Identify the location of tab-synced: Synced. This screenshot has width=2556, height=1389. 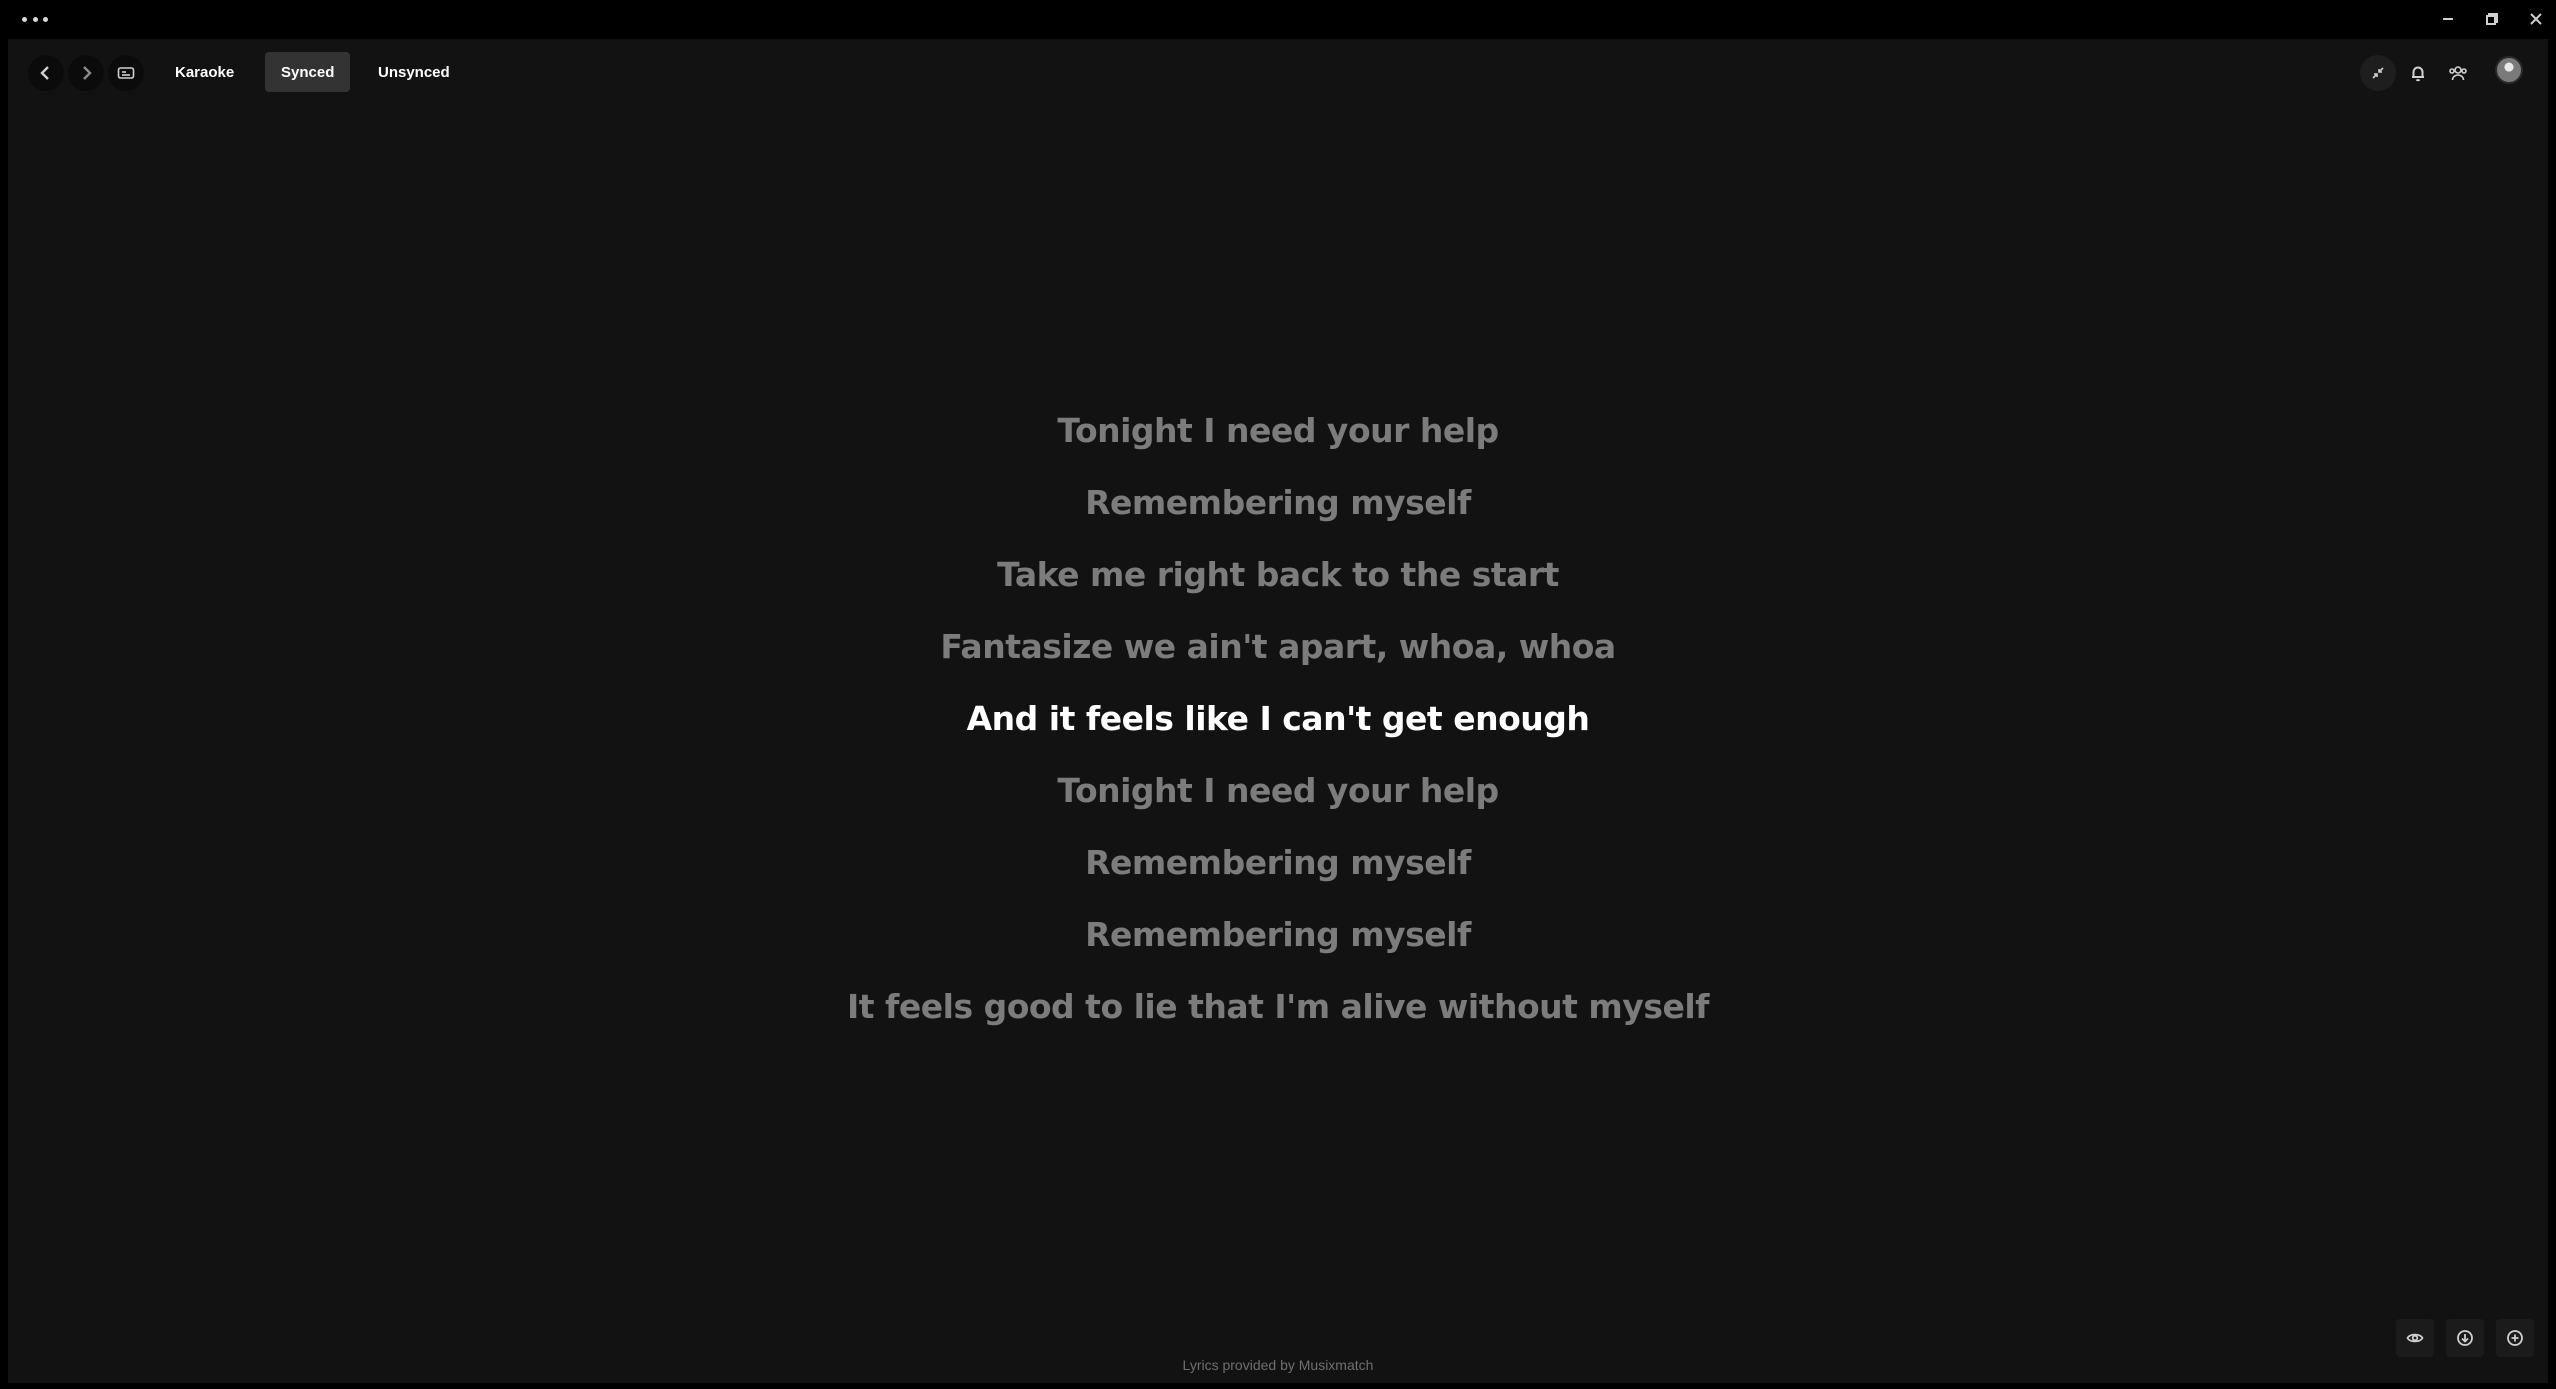
(308, 72).